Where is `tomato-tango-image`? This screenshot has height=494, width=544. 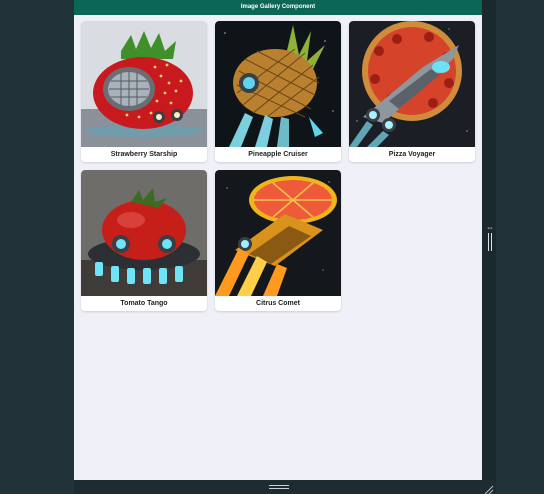 tomato-tango-image is located at coordinates (144, 233).